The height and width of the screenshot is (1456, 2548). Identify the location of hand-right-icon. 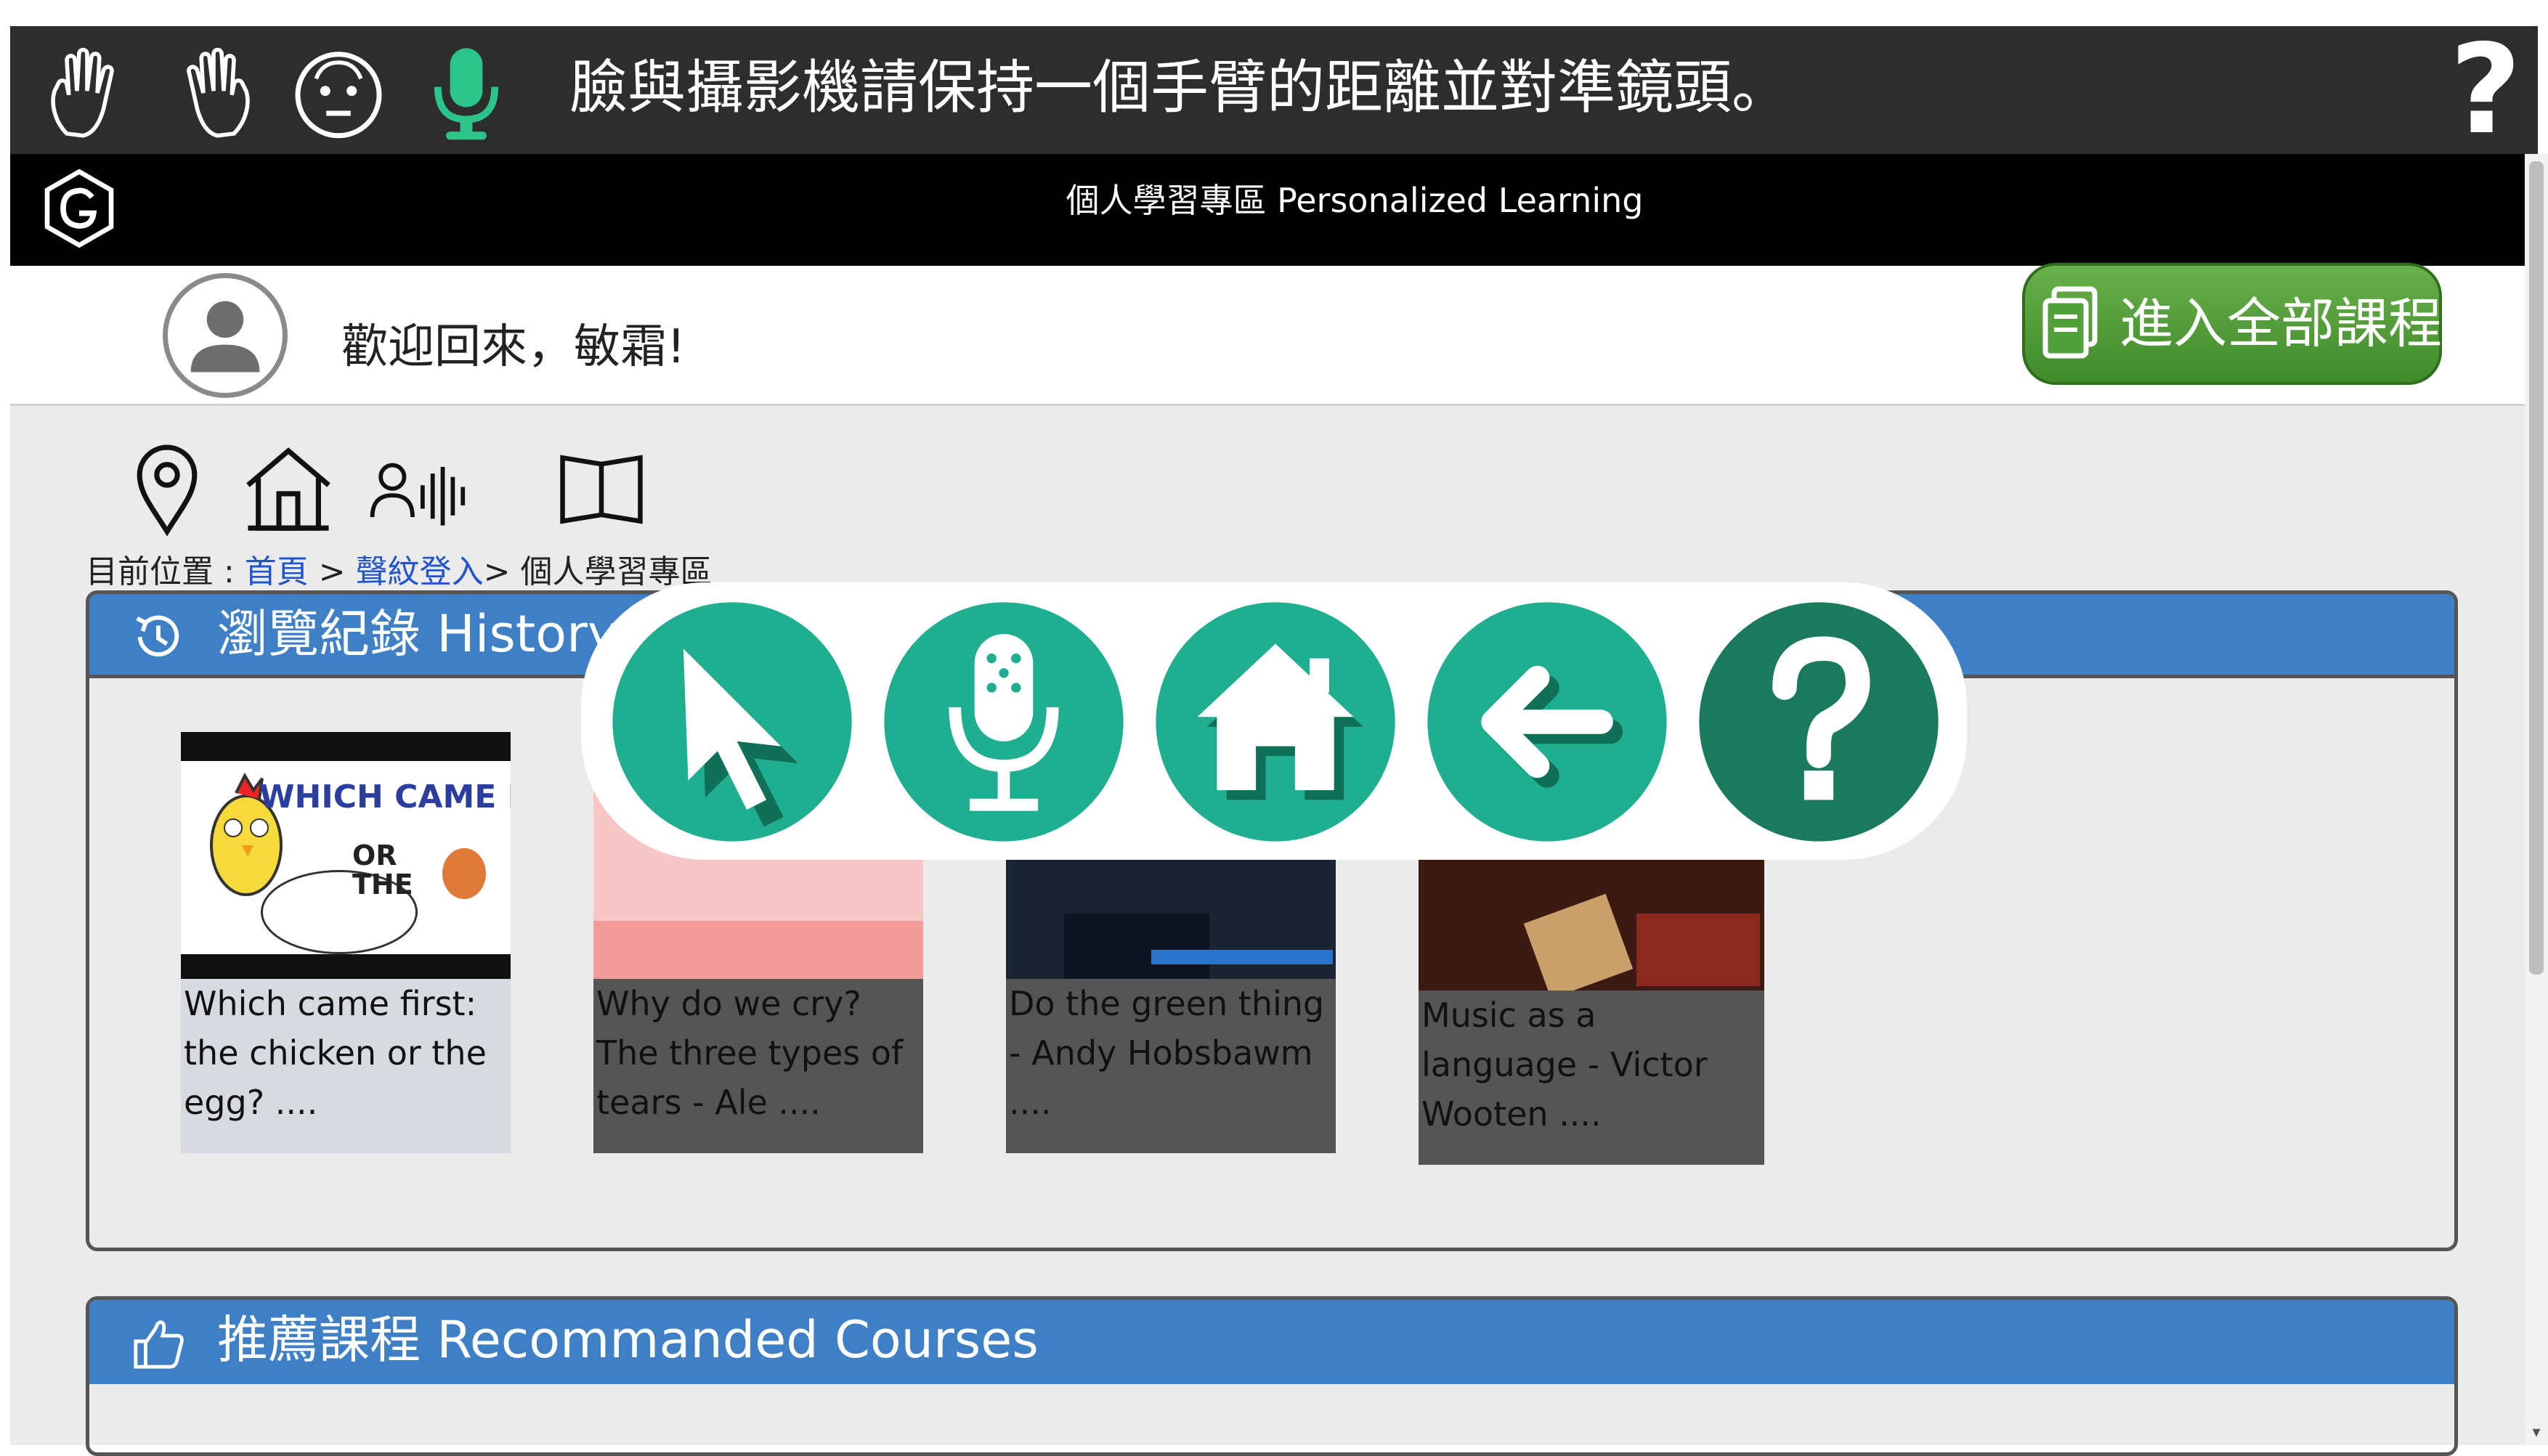
(214, 93).